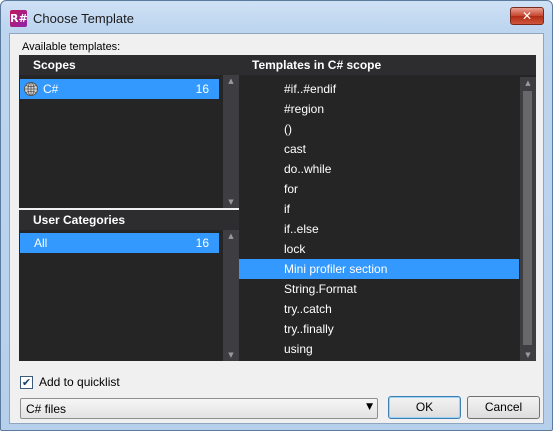 The image size is (553, 431). I want to click on category-item-label: All, so click(41, 243).